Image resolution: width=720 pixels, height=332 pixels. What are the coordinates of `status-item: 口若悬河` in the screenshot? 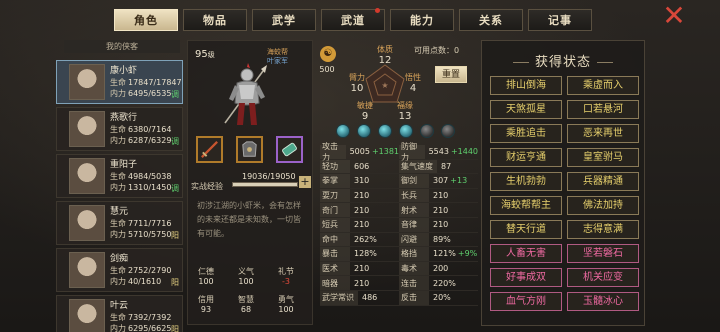 It's located at (603, 109).